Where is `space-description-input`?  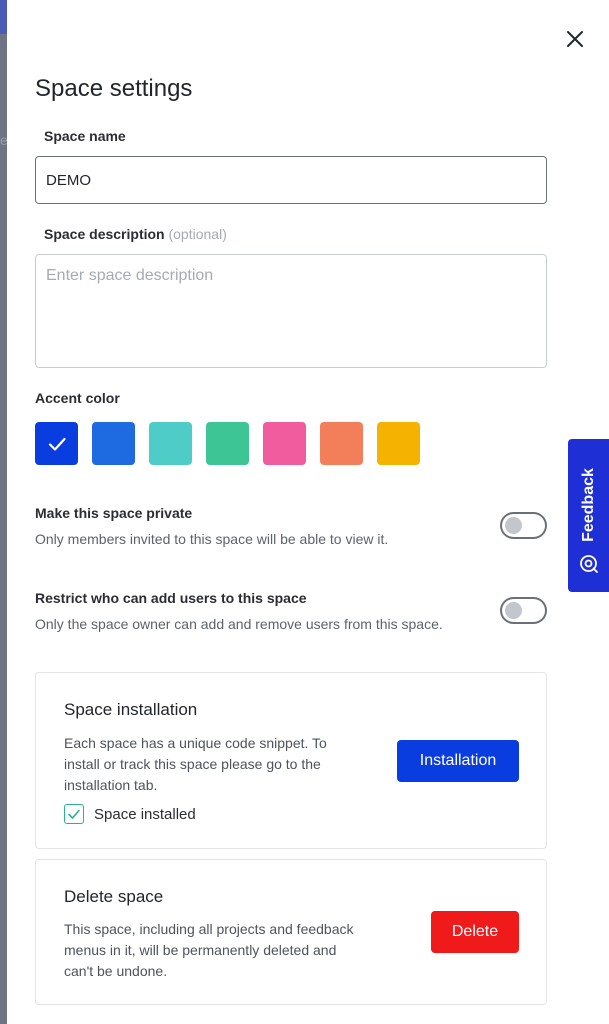 space-description-input is located at coordinates (291, 311).